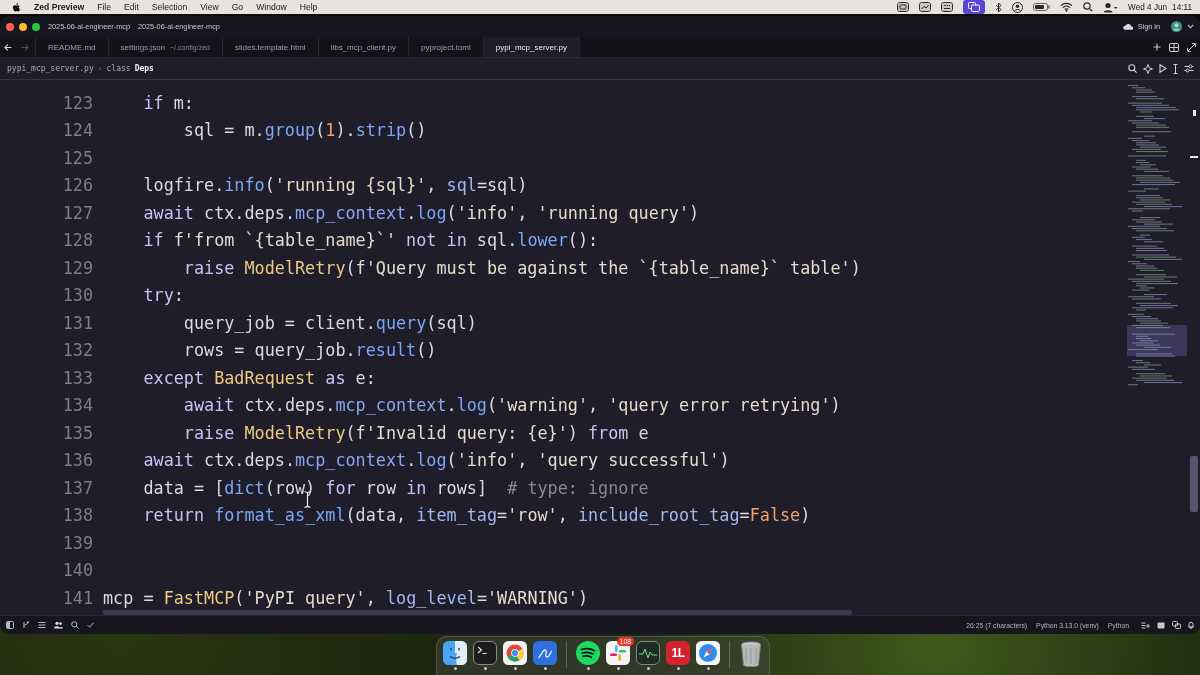  What do you see at coordinates (77, 542) in the screenshot?
I see `line-number: 139` at bounding box center [77, 542].